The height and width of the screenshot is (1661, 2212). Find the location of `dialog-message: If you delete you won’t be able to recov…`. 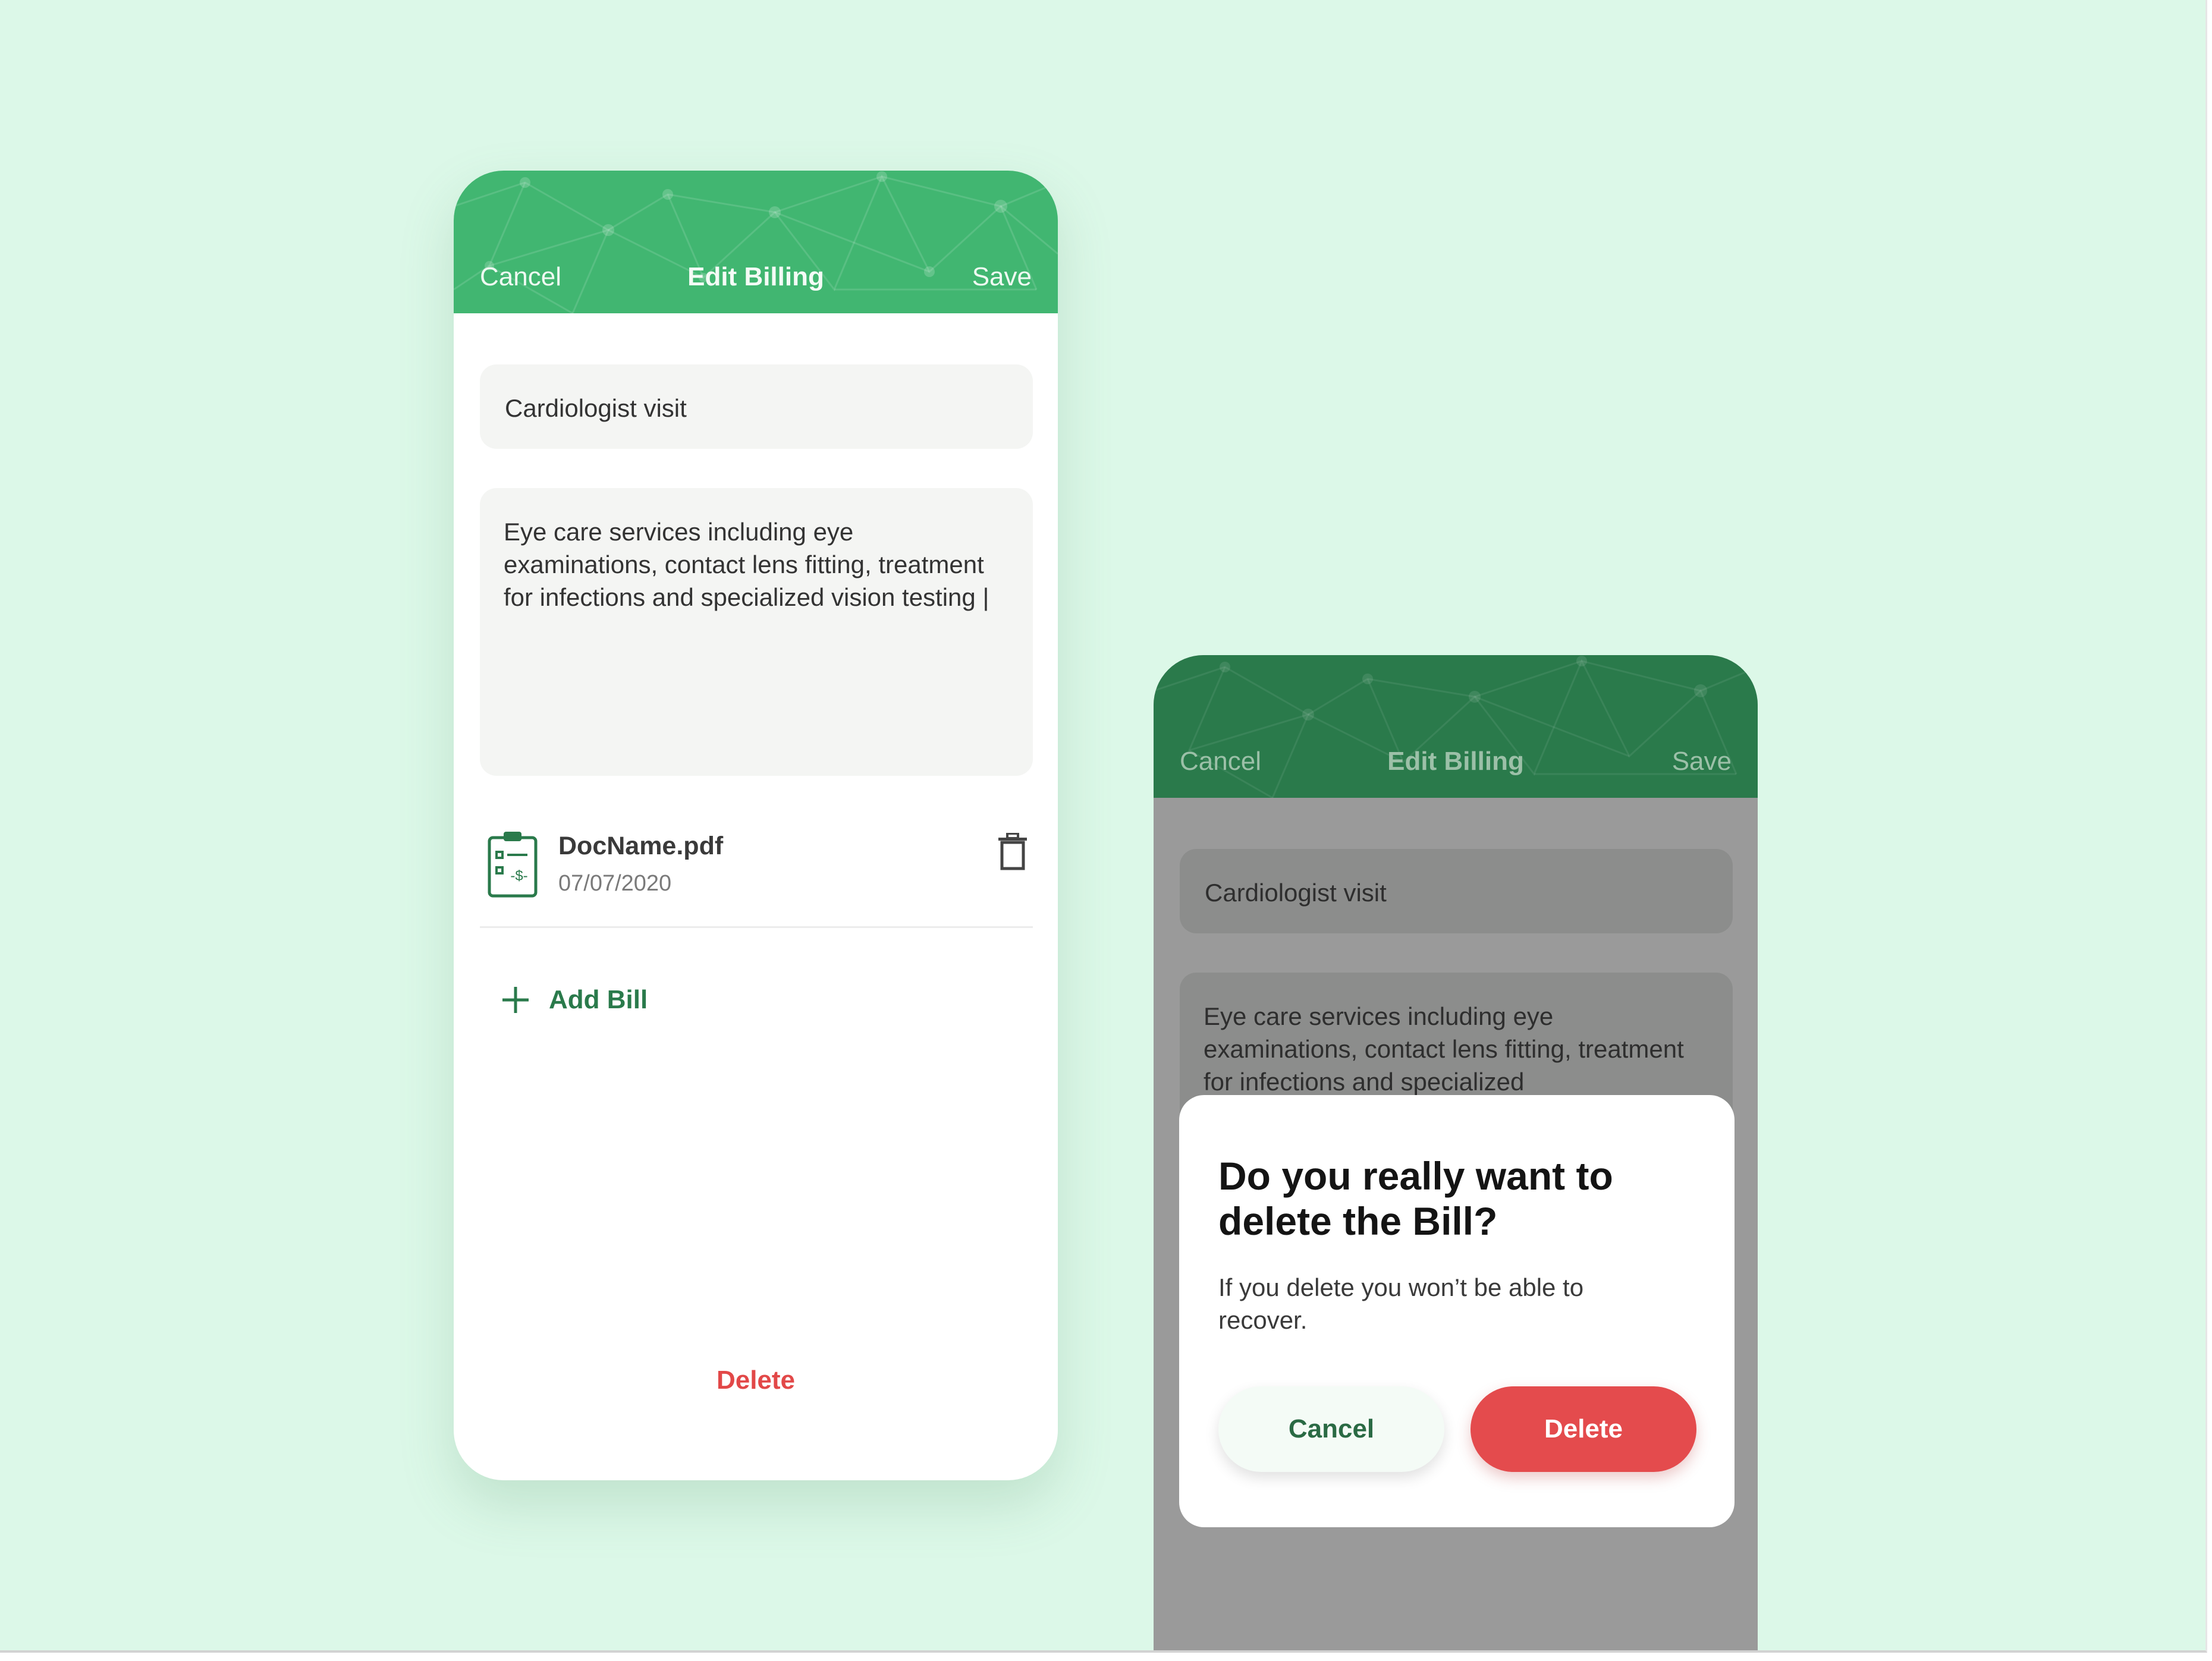

dialog-message: If you delete you won’t be able to recov… is located at coordinates (1401, 1303).